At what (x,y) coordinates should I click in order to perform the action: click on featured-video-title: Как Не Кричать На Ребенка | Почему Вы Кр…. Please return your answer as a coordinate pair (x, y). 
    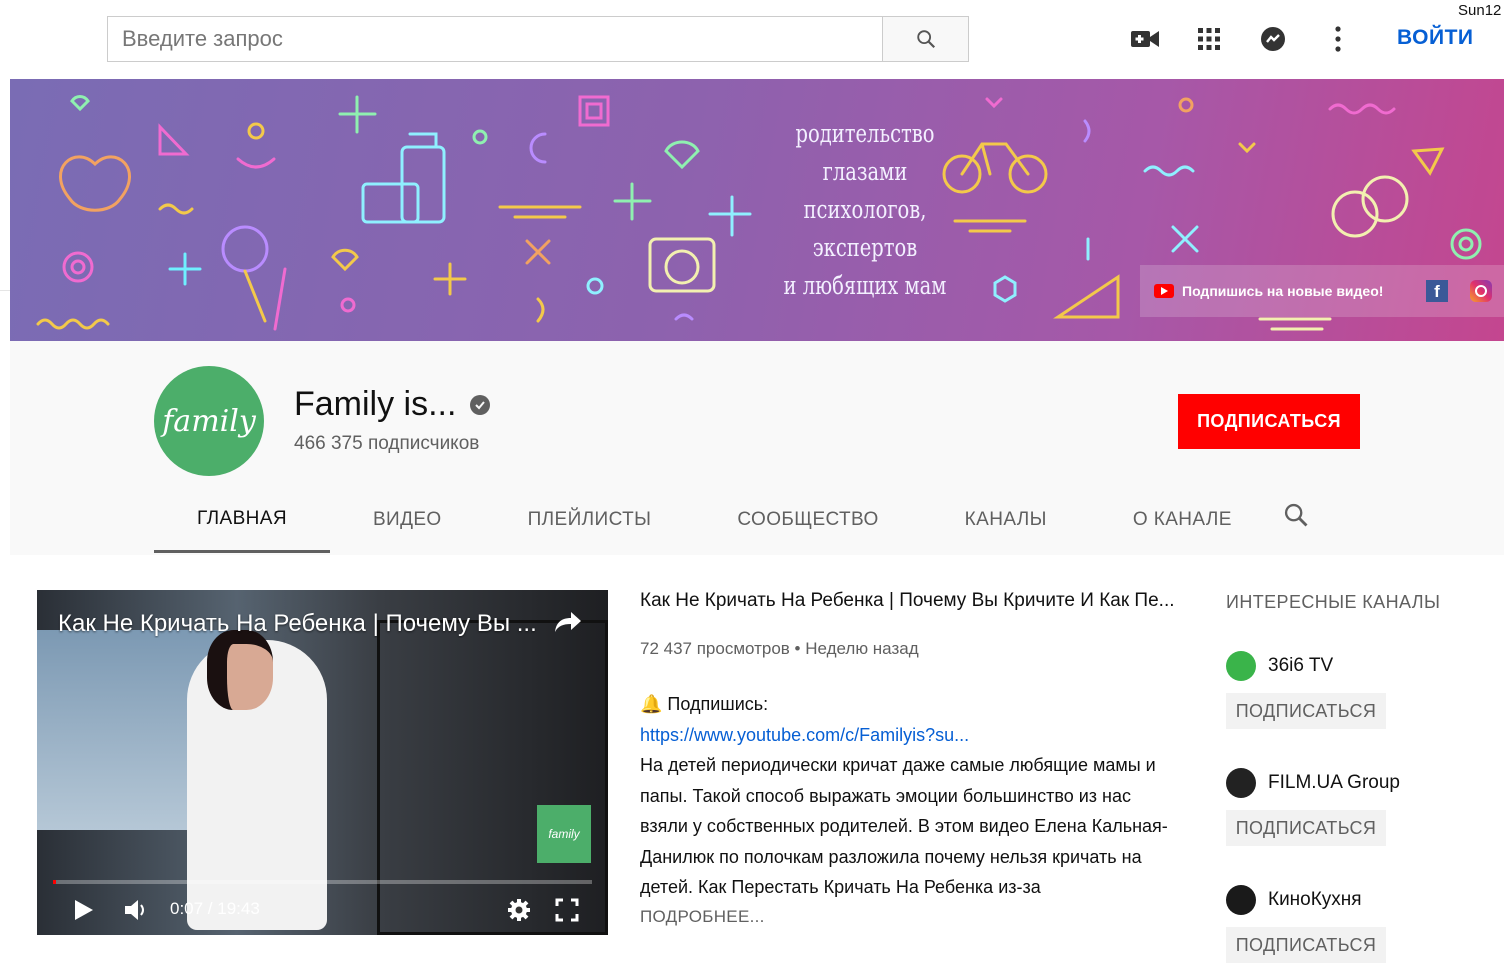
    Looking at the image, I should click on (910, 601).